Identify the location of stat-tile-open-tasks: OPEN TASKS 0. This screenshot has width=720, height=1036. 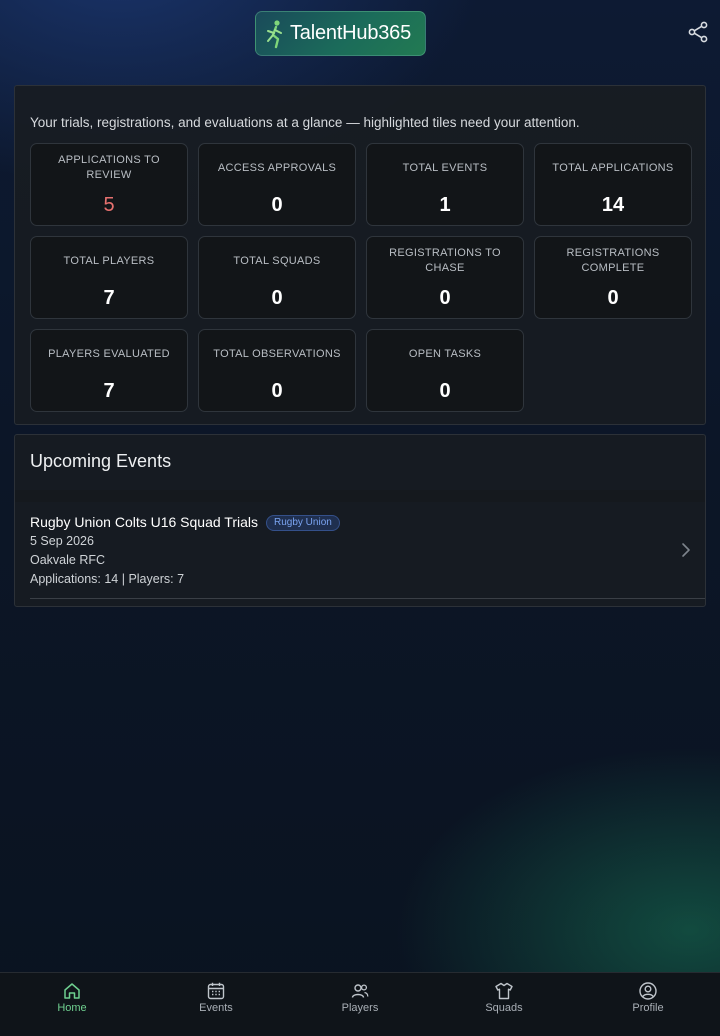
(445, 370).